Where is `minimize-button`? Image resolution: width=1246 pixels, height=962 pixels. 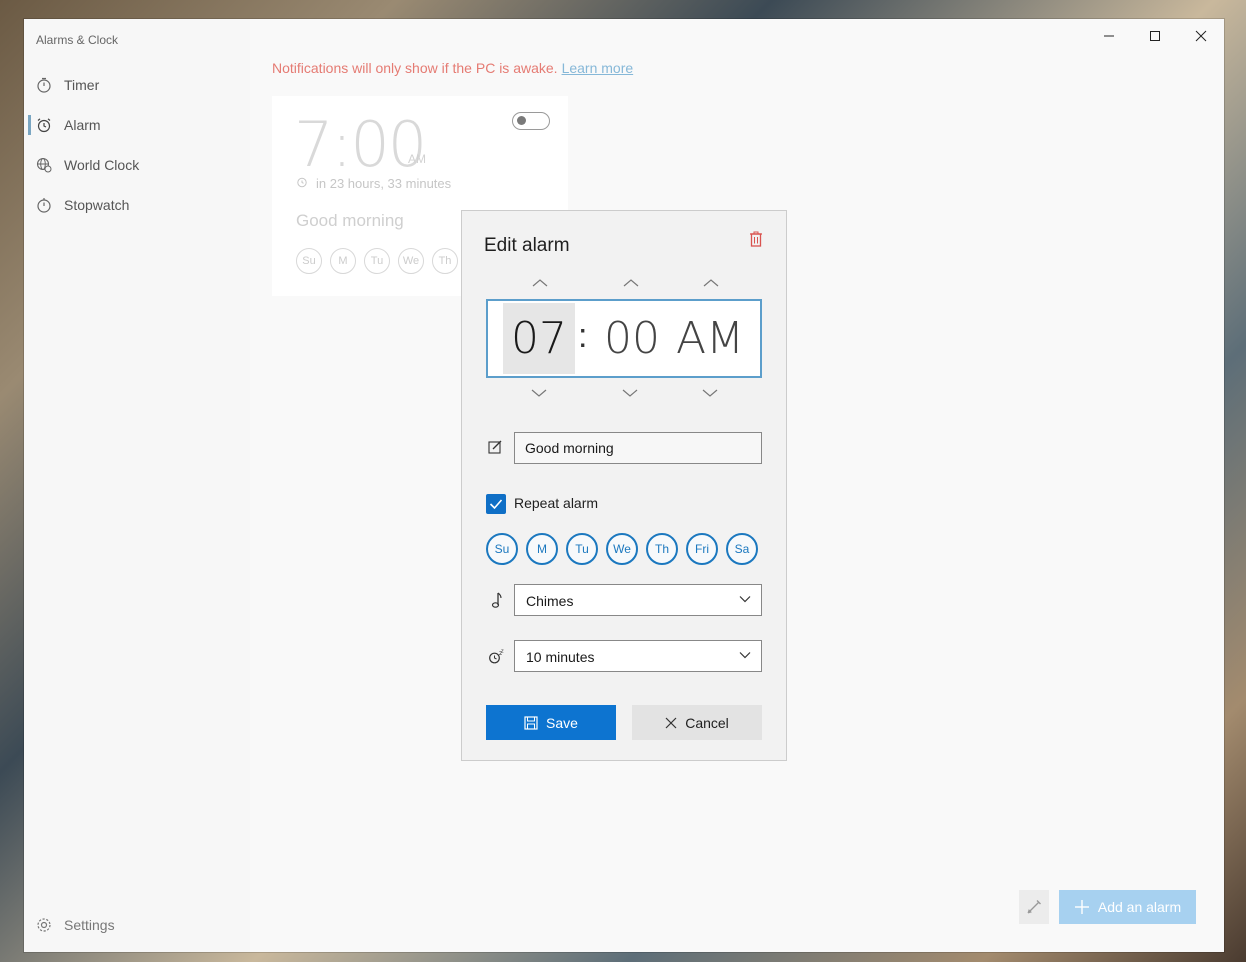 minimize-button is located at coordinates (1109, 36).